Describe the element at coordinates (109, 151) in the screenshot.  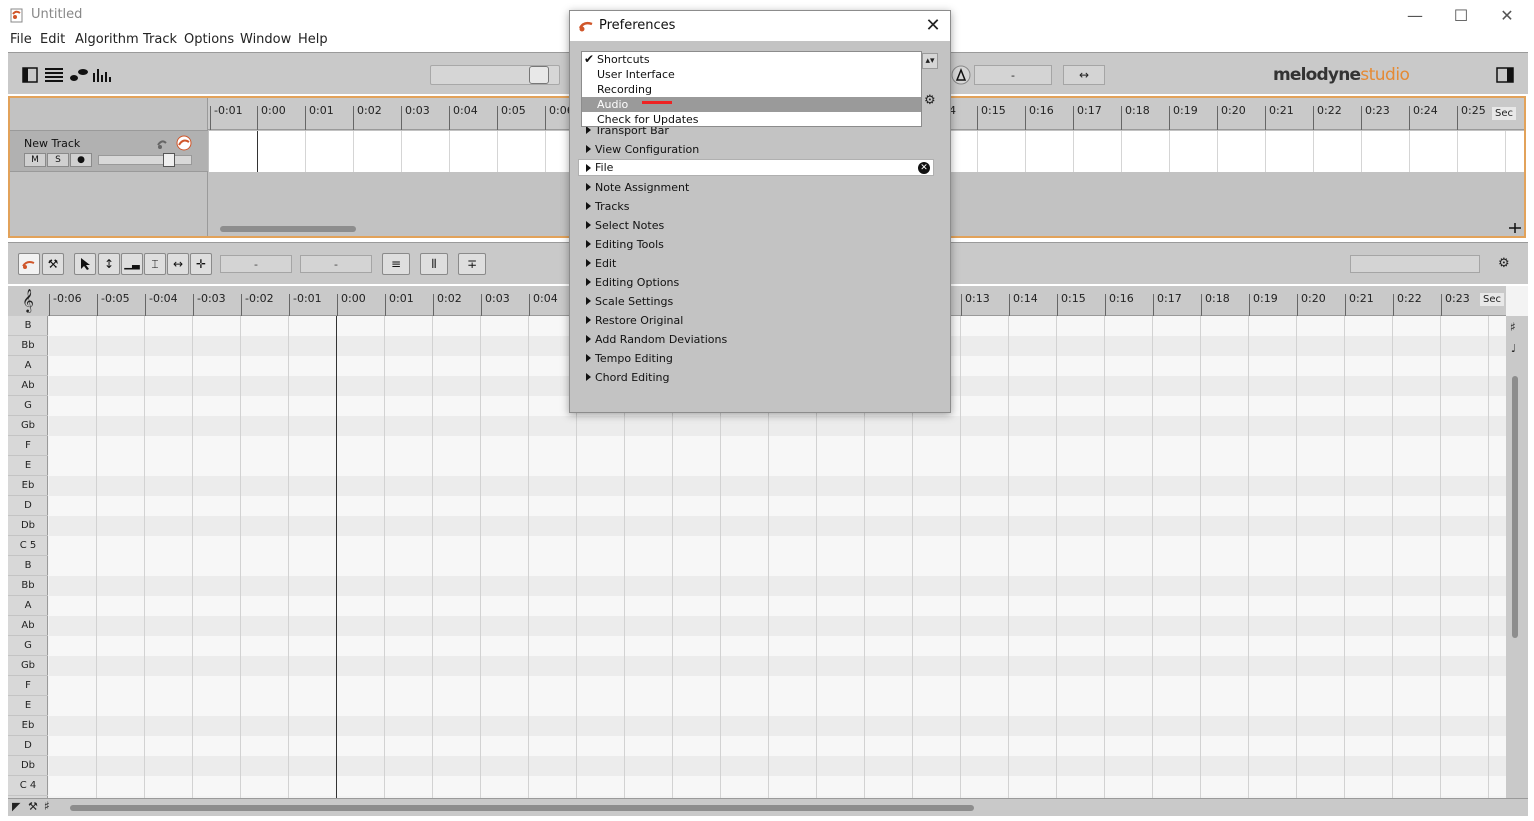
I see `track-header: New Track M S ●` at that location.